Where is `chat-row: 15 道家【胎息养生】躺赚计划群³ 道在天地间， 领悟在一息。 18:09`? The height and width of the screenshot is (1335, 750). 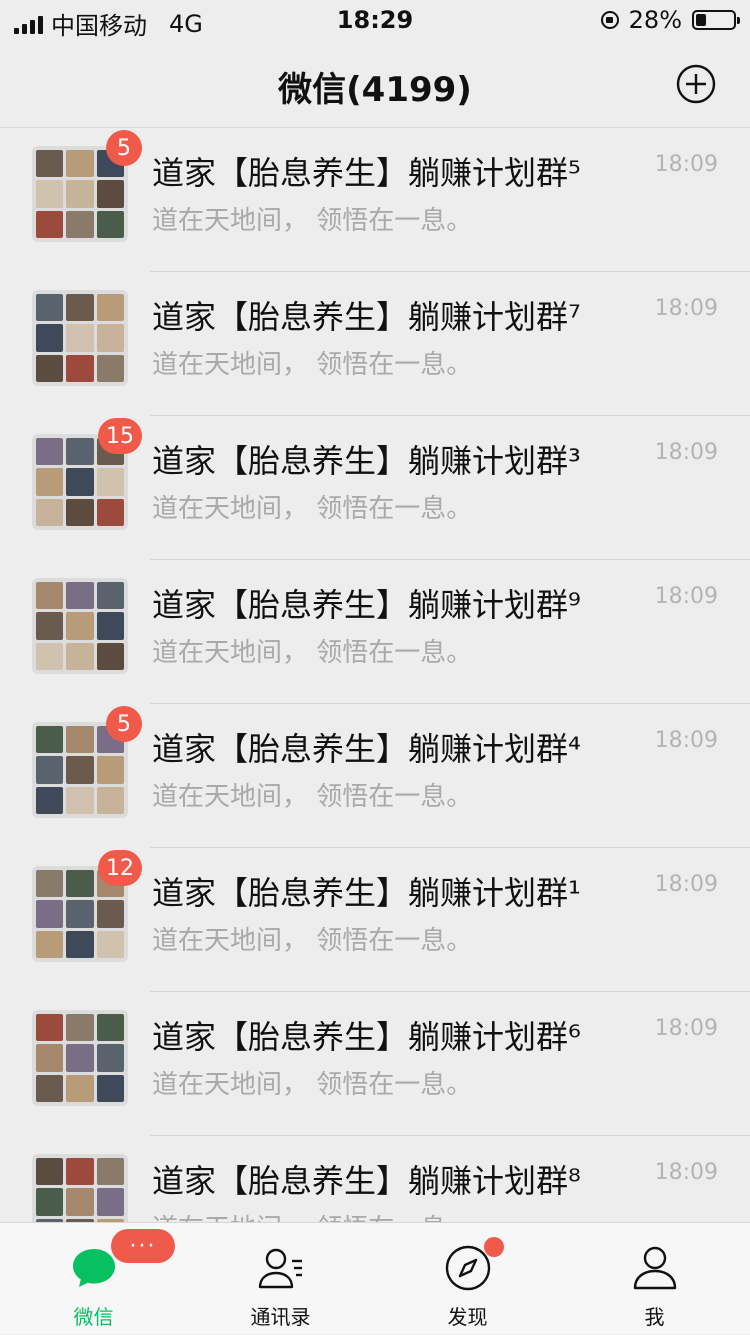
chat-row: 15 道家【胎息养生】躺赚计划群³ 道在天地间， 领悟在一息。 18:09 is located at coordinates (375, 488).